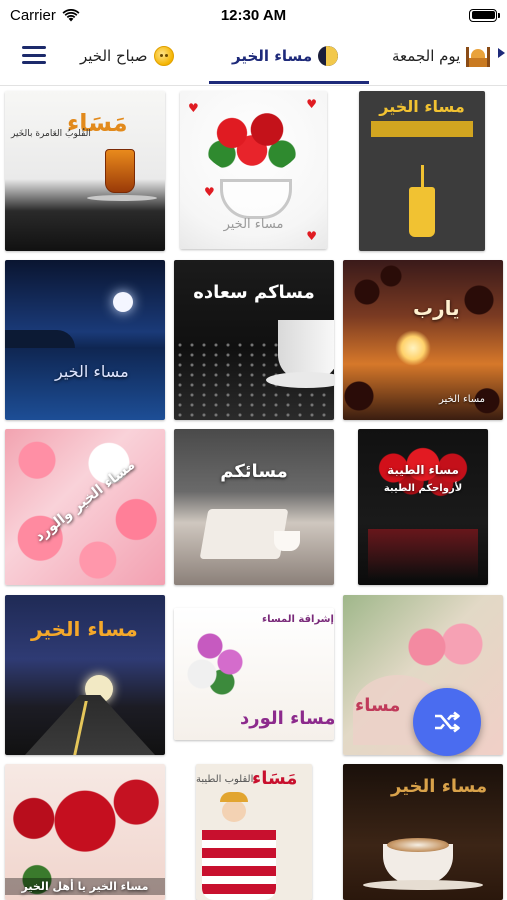  What do you see at coordinates (328, 56) in the screenshot?
I see `crescent-moon-icon` at bounding box center [328, 56].